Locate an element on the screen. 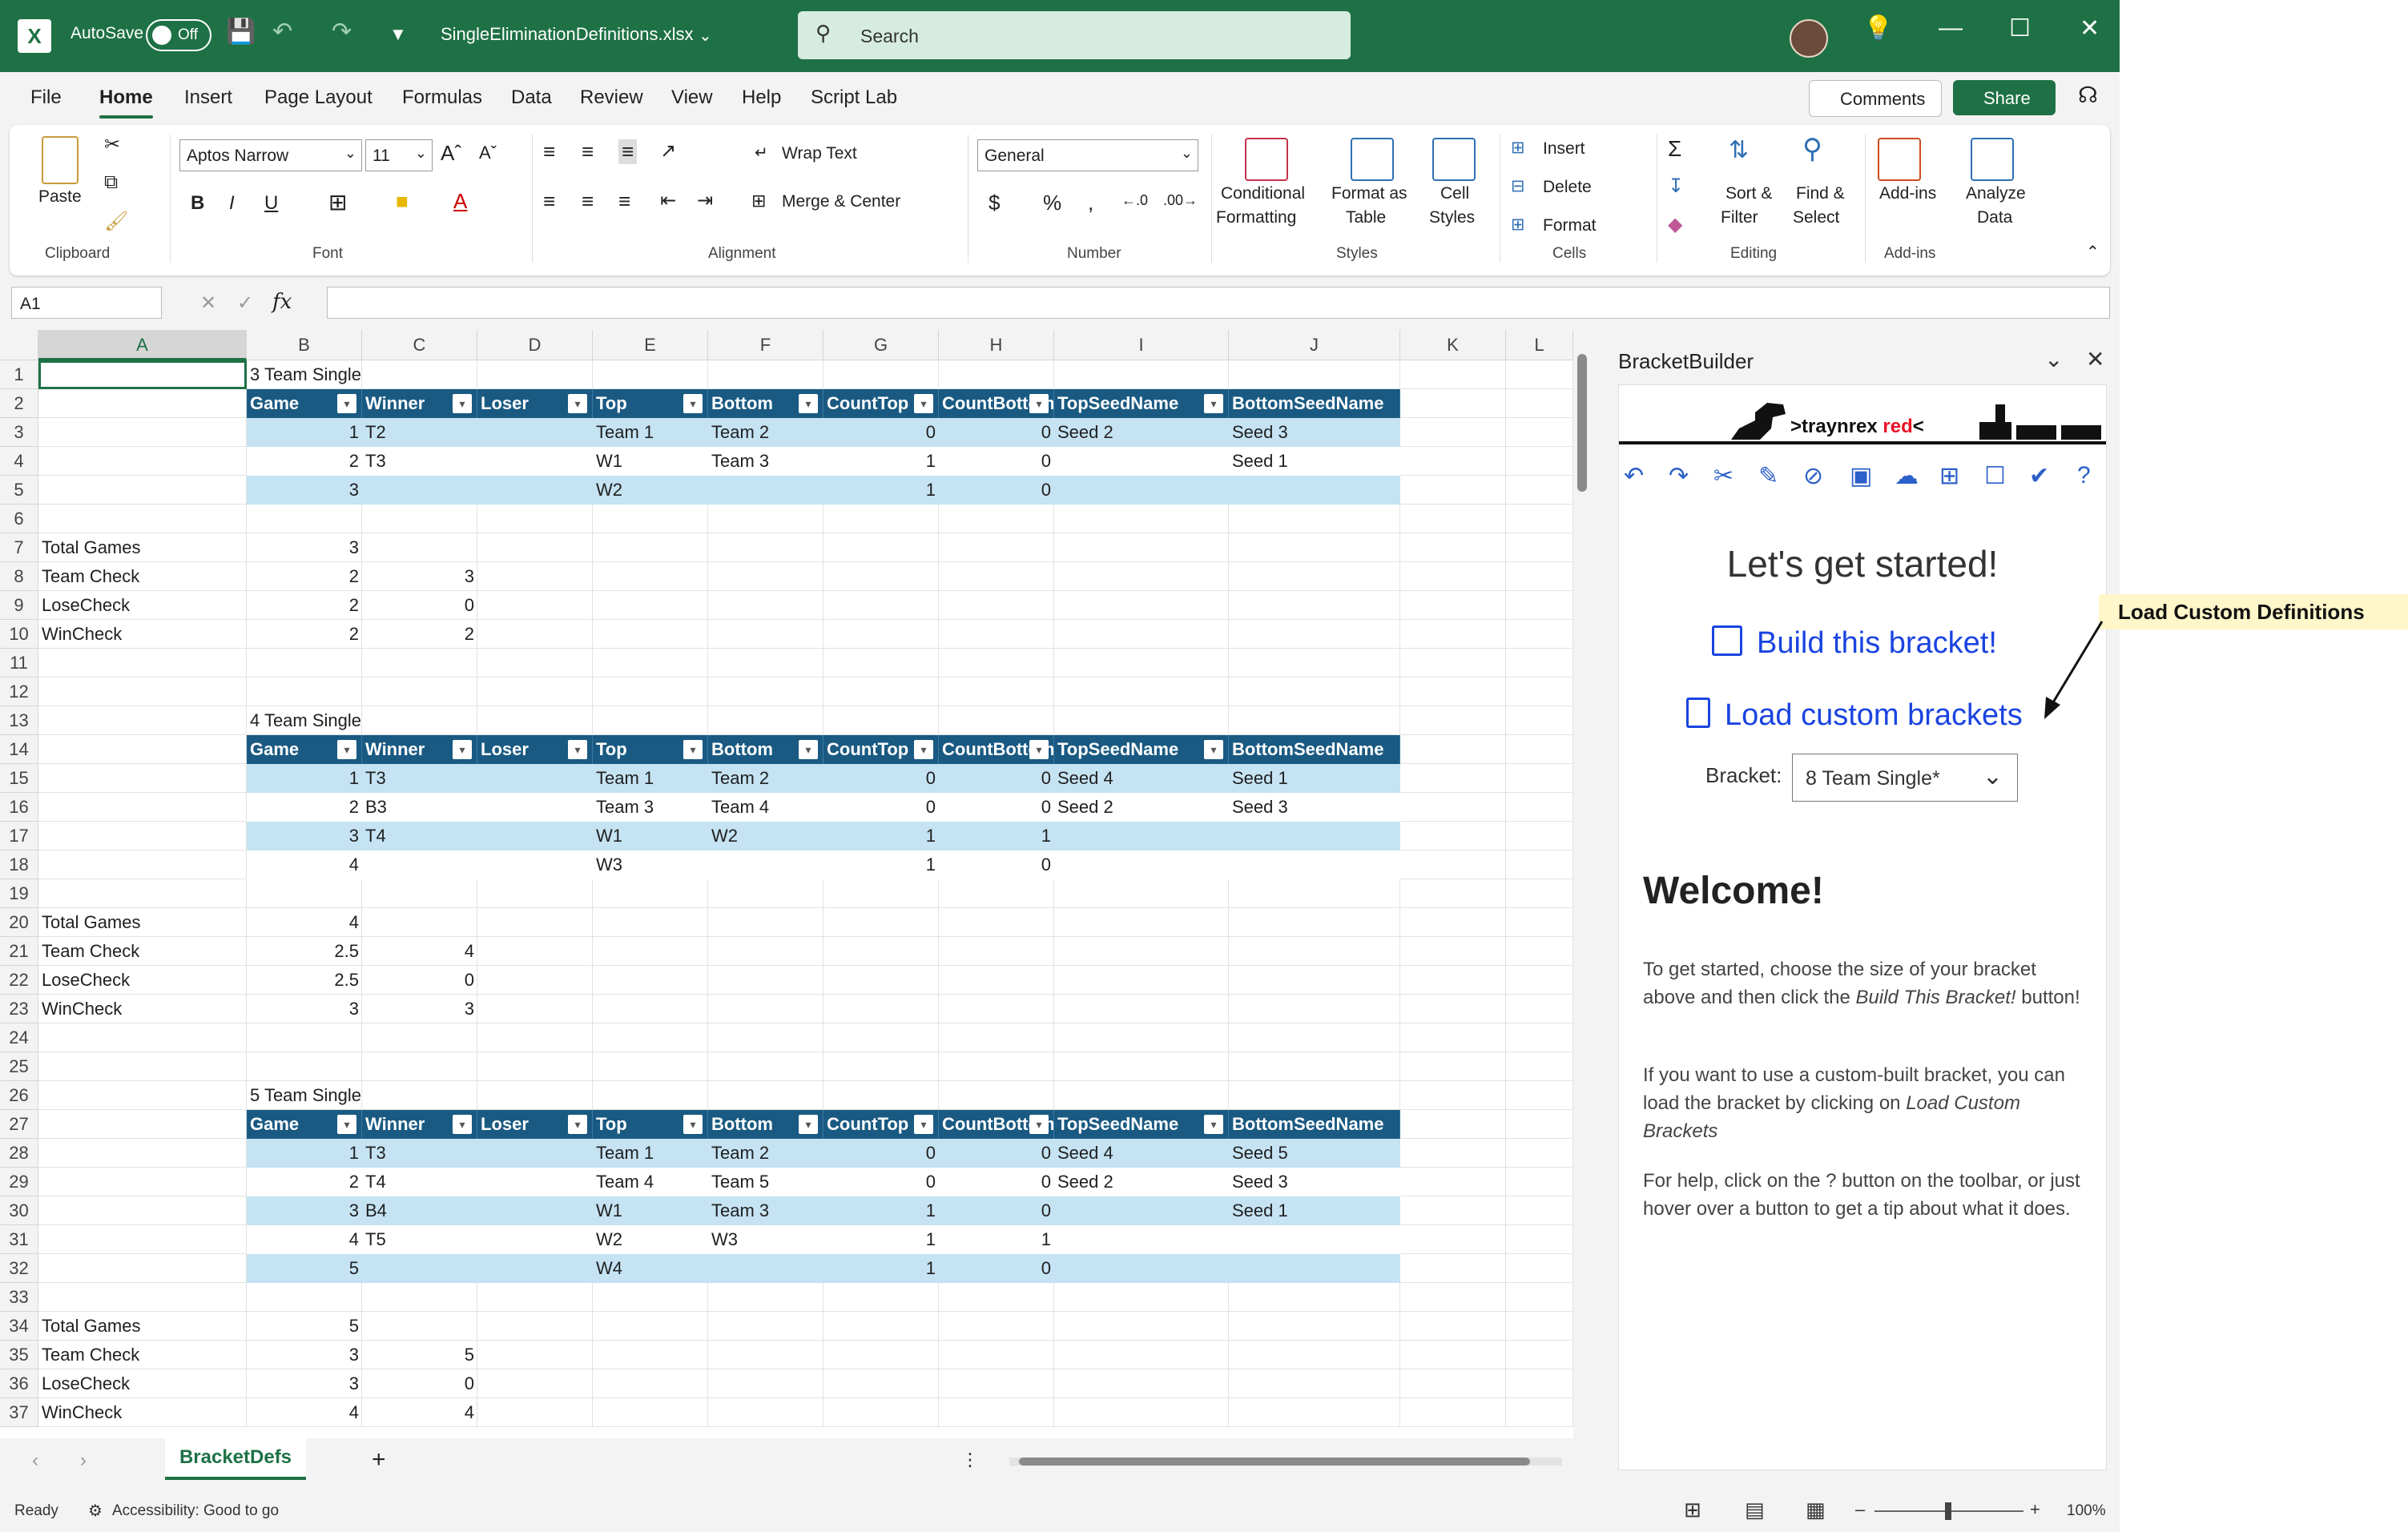 The height and width of the screenshot is (1532, 2408). find-select-icon: ⚲ is located at coordinates (1812, 149).